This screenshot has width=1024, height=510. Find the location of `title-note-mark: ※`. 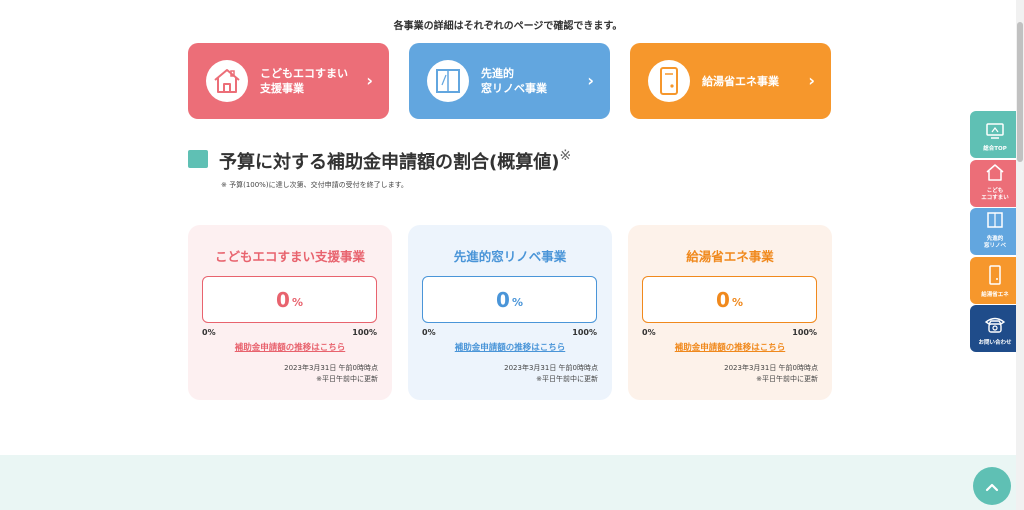

title-note-mark: ※ is located at coordinates (565, 156).